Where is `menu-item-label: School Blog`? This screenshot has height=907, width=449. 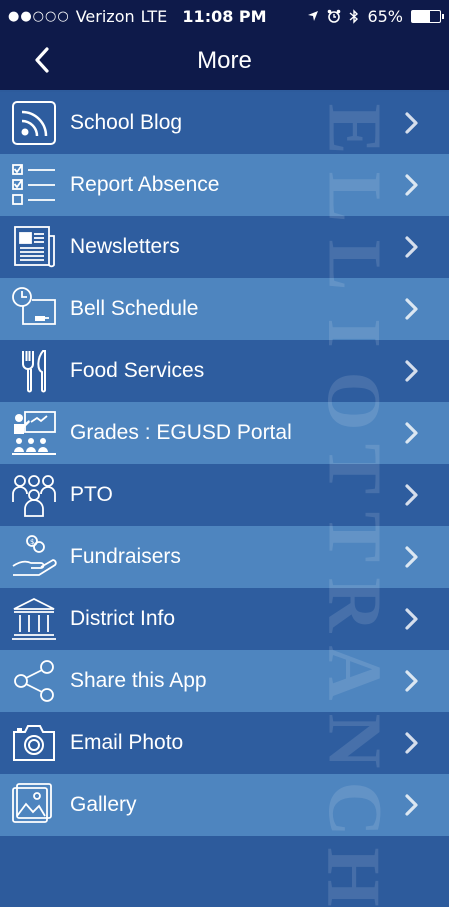
menu-item-label: School Blog is located at coordinates (126, 122).